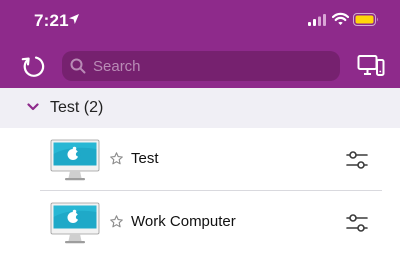  What do you see at coordinates (183, 221) in the screenshot?
I see `device-name: Work Computer` at bounding box center [183, 221].